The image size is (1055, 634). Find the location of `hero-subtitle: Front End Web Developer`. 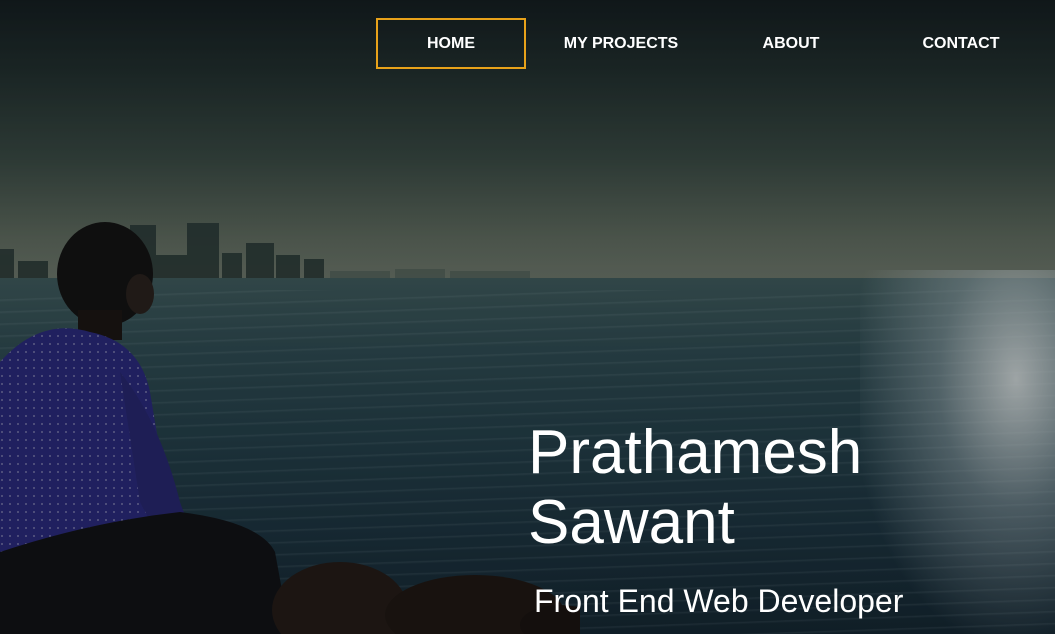

hero-subtitle: Front End Web Developer is located at coordinates (719, 601).